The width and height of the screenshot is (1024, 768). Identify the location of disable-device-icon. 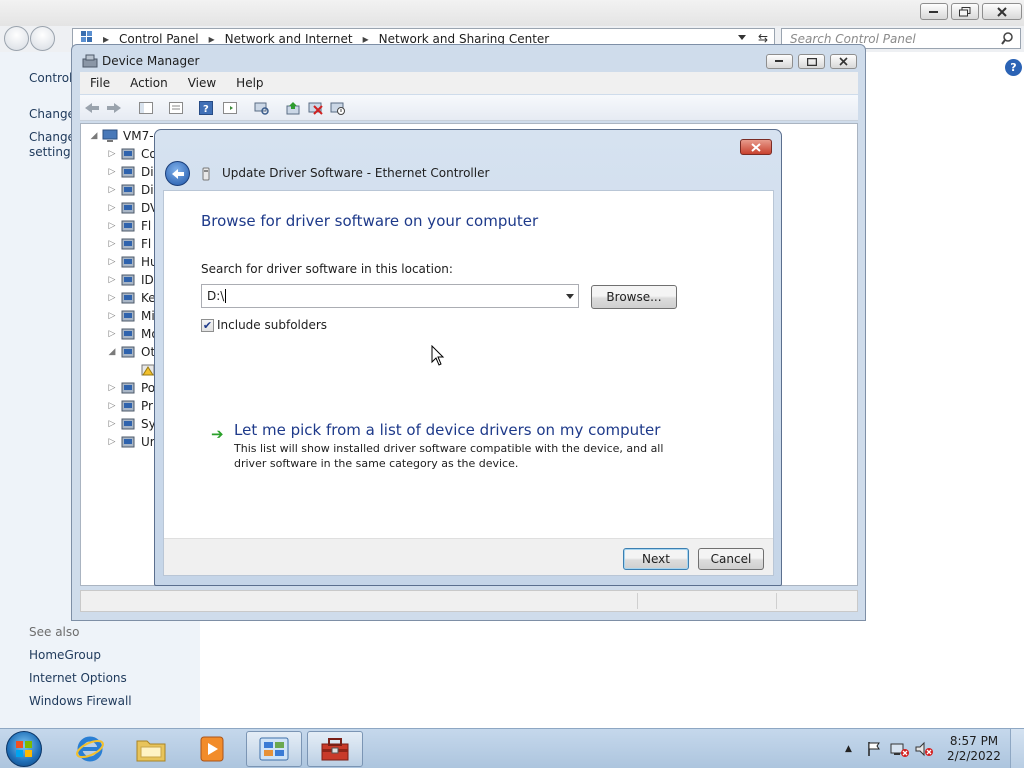
(338, 108).